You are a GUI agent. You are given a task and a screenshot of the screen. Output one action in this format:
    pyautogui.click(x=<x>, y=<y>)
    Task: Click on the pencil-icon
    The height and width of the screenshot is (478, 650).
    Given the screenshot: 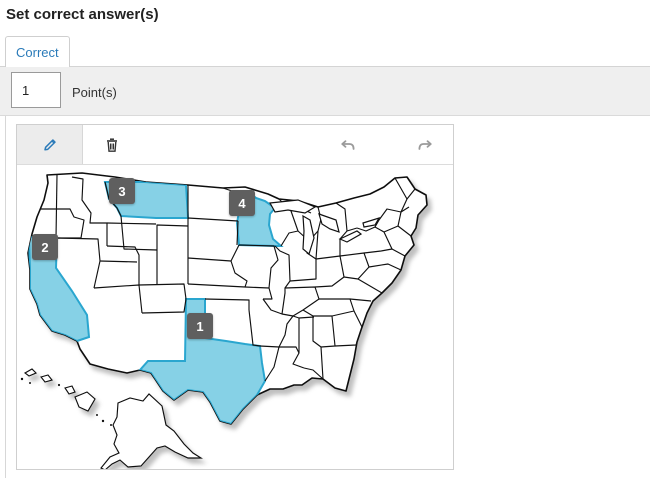 What is the action you would take?
    pyautogui.click(x=49, y=144)
    